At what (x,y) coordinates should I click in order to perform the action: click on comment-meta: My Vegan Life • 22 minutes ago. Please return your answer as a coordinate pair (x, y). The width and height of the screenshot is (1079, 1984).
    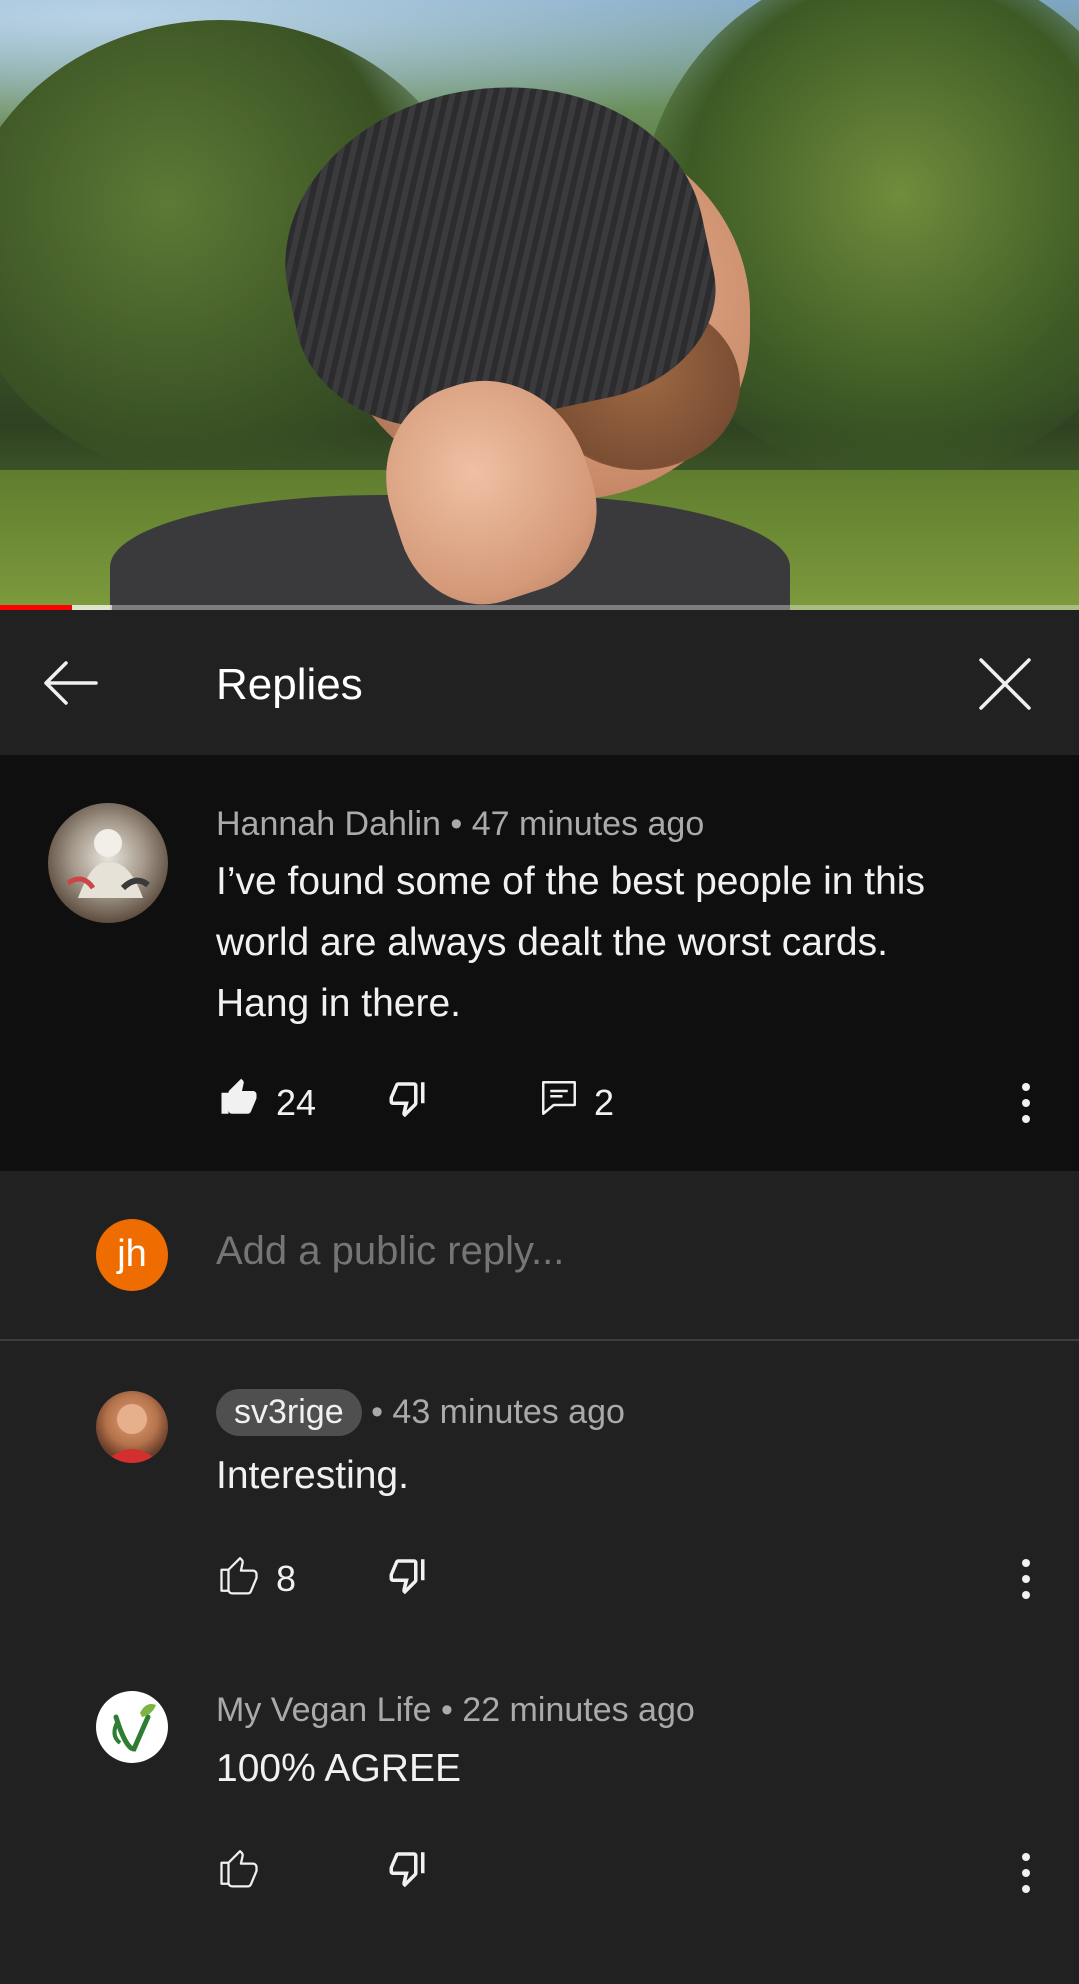
    Looking at the image, I should click on (455, 1710).